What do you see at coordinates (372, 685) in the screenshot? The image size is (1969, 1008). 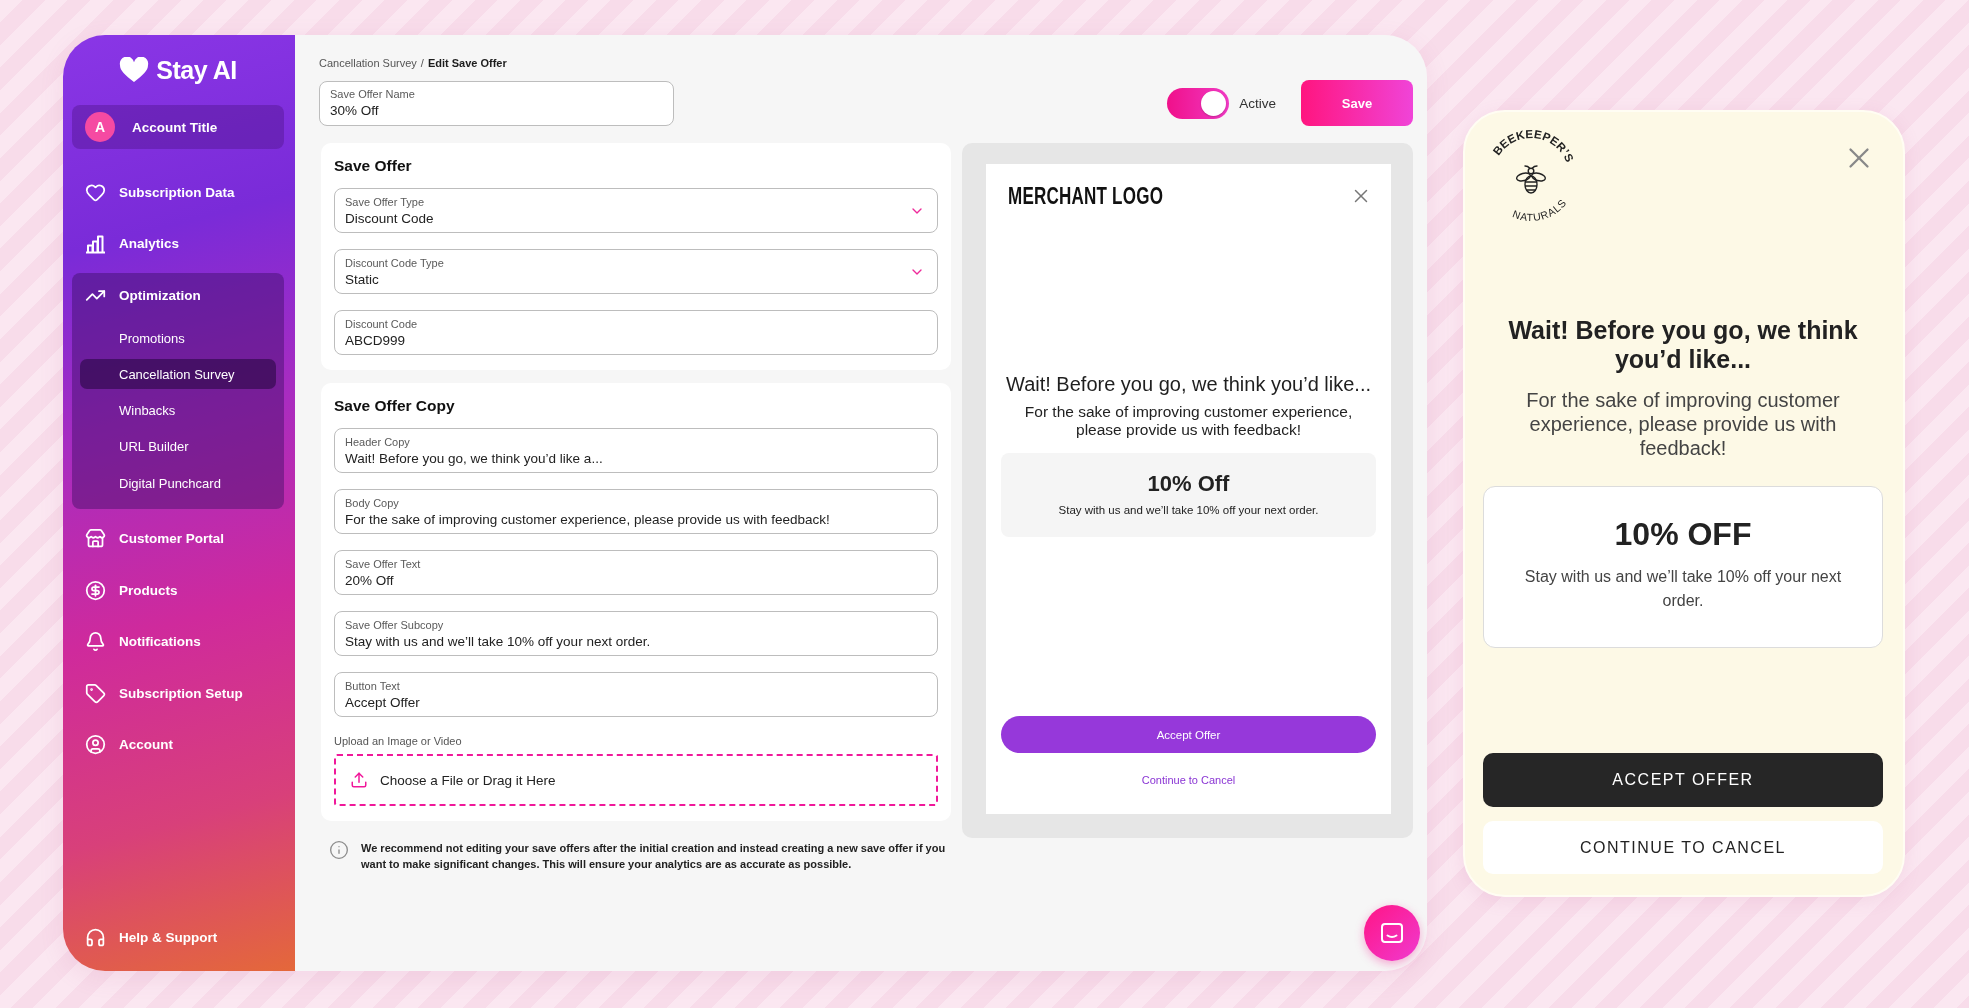 I see `field-label: Button Text` at bounding box center [372, 685].